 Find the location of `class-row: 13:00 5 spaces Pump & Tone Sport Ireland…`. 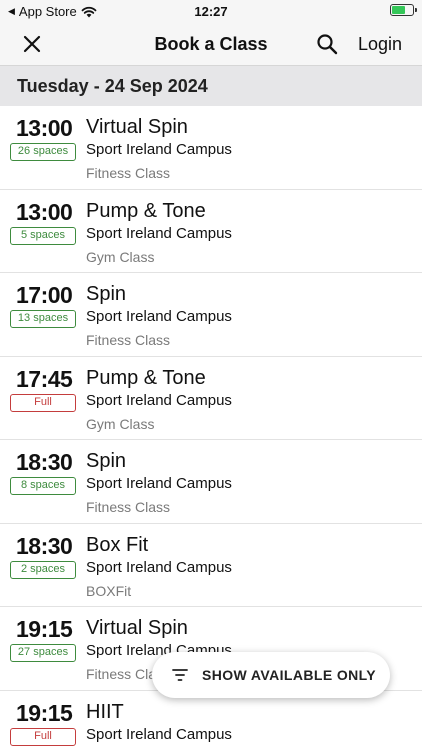

class-row: 13:00 5 spaces Pump & Tone Sport Ireland… is located at coordinates (211, 231).